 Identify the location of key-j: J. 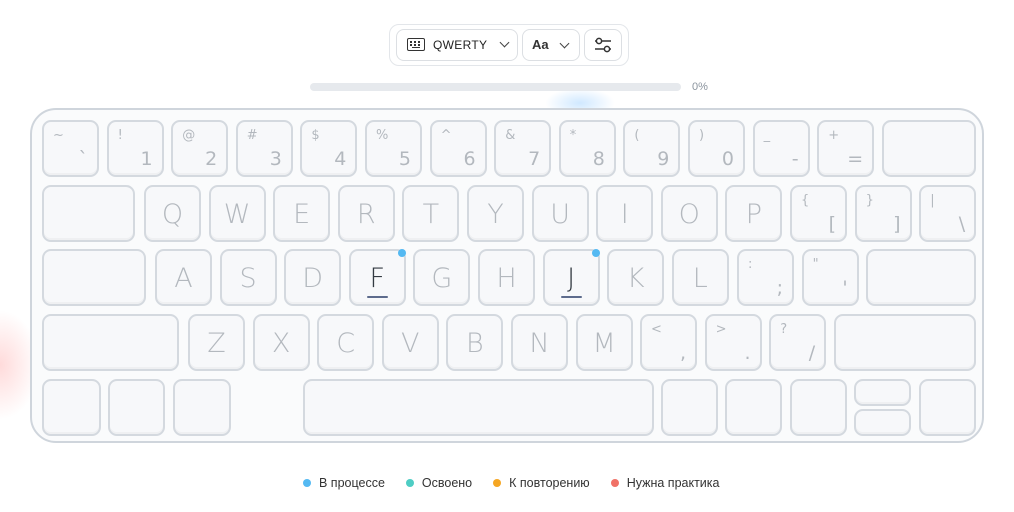
(571, 277).